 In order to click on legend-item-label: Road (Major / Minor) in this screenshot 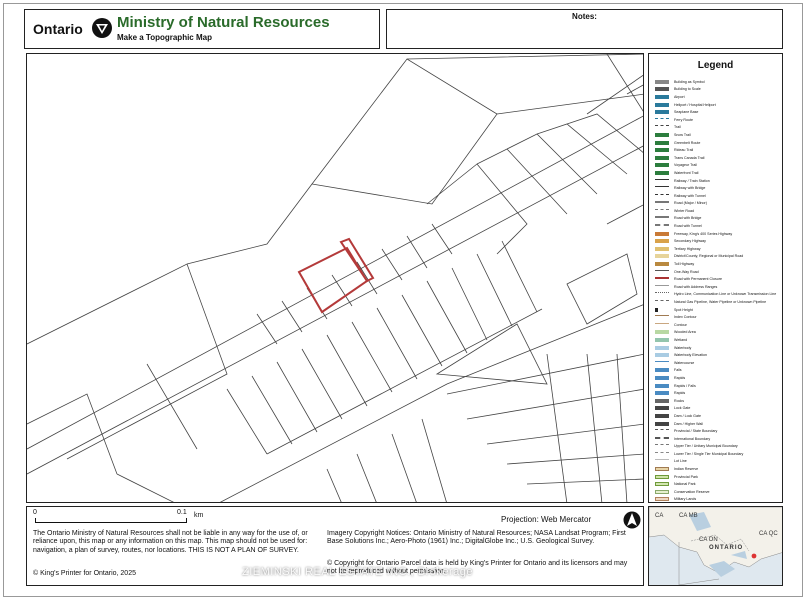, I will do `click(690, 203)`.